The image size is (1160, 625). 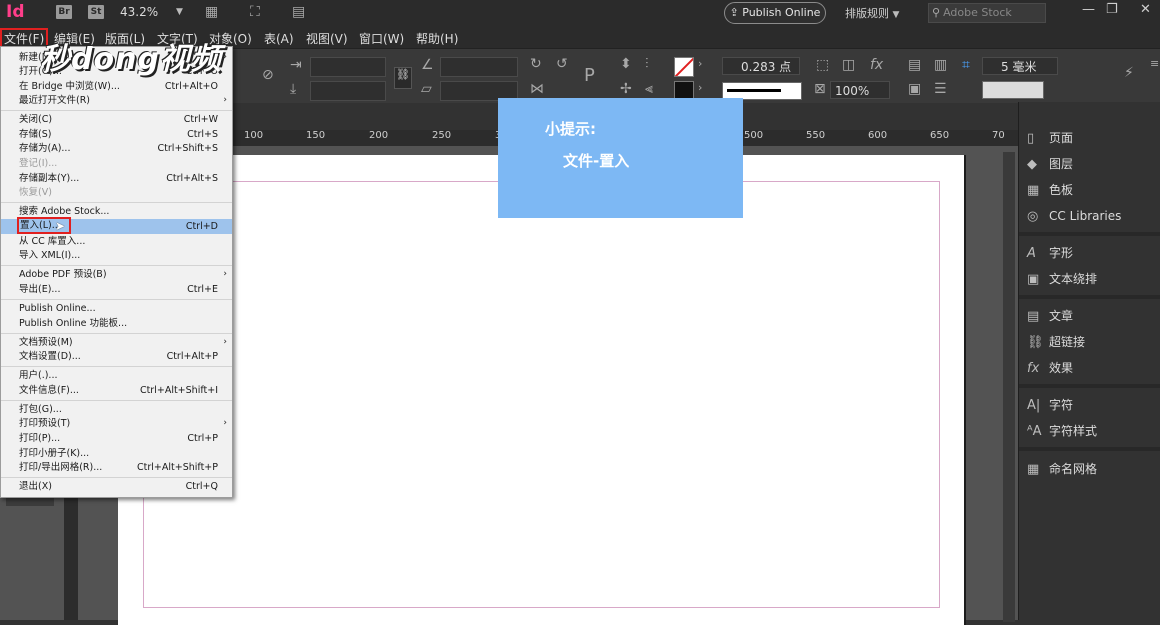 What do you see at coordinates (426, 89) in the screenshot?
I see `shear-angle-icon: ▱` at bounding box center [426, 89].